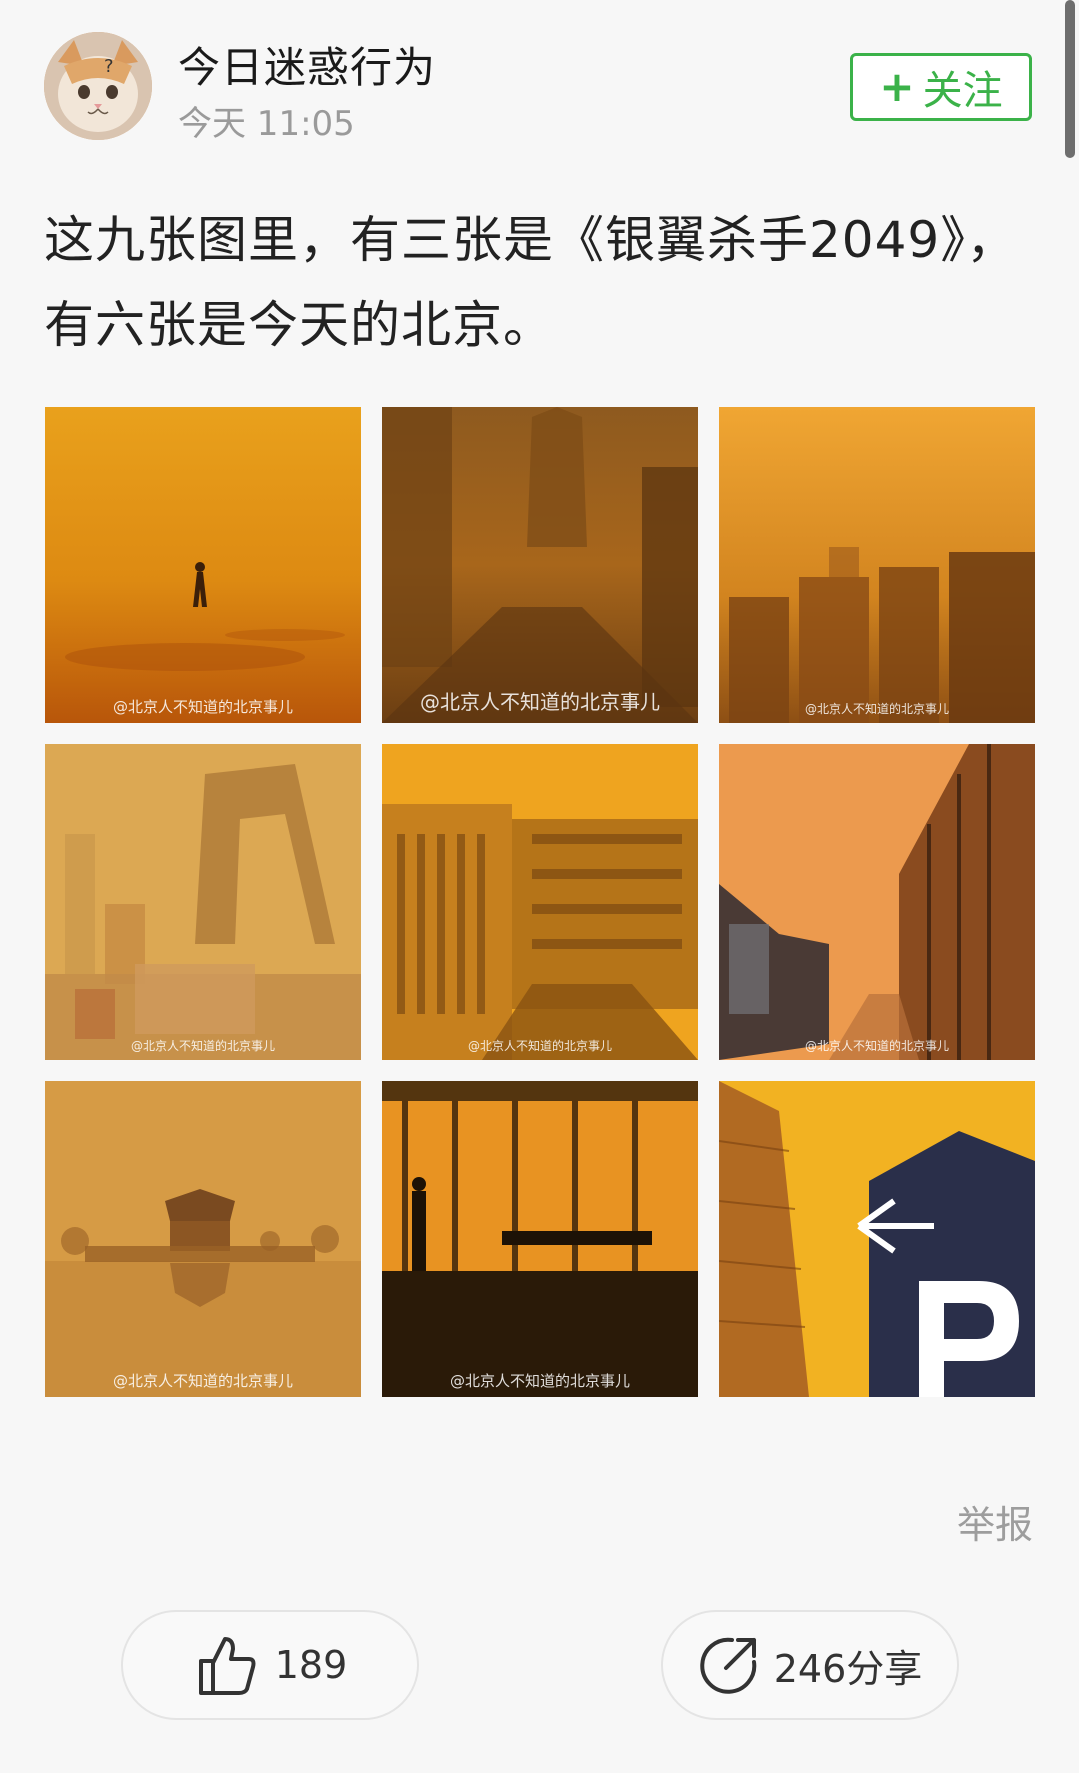 This screenshot has width=1079, height=1773. What do you see at coordinates (539, 283) in the screenshot?
I see `post-text: 这九张图里，有三张是《银翼杀手2049》， 有六张是今天的北京。` at bounding box center [539, 283].